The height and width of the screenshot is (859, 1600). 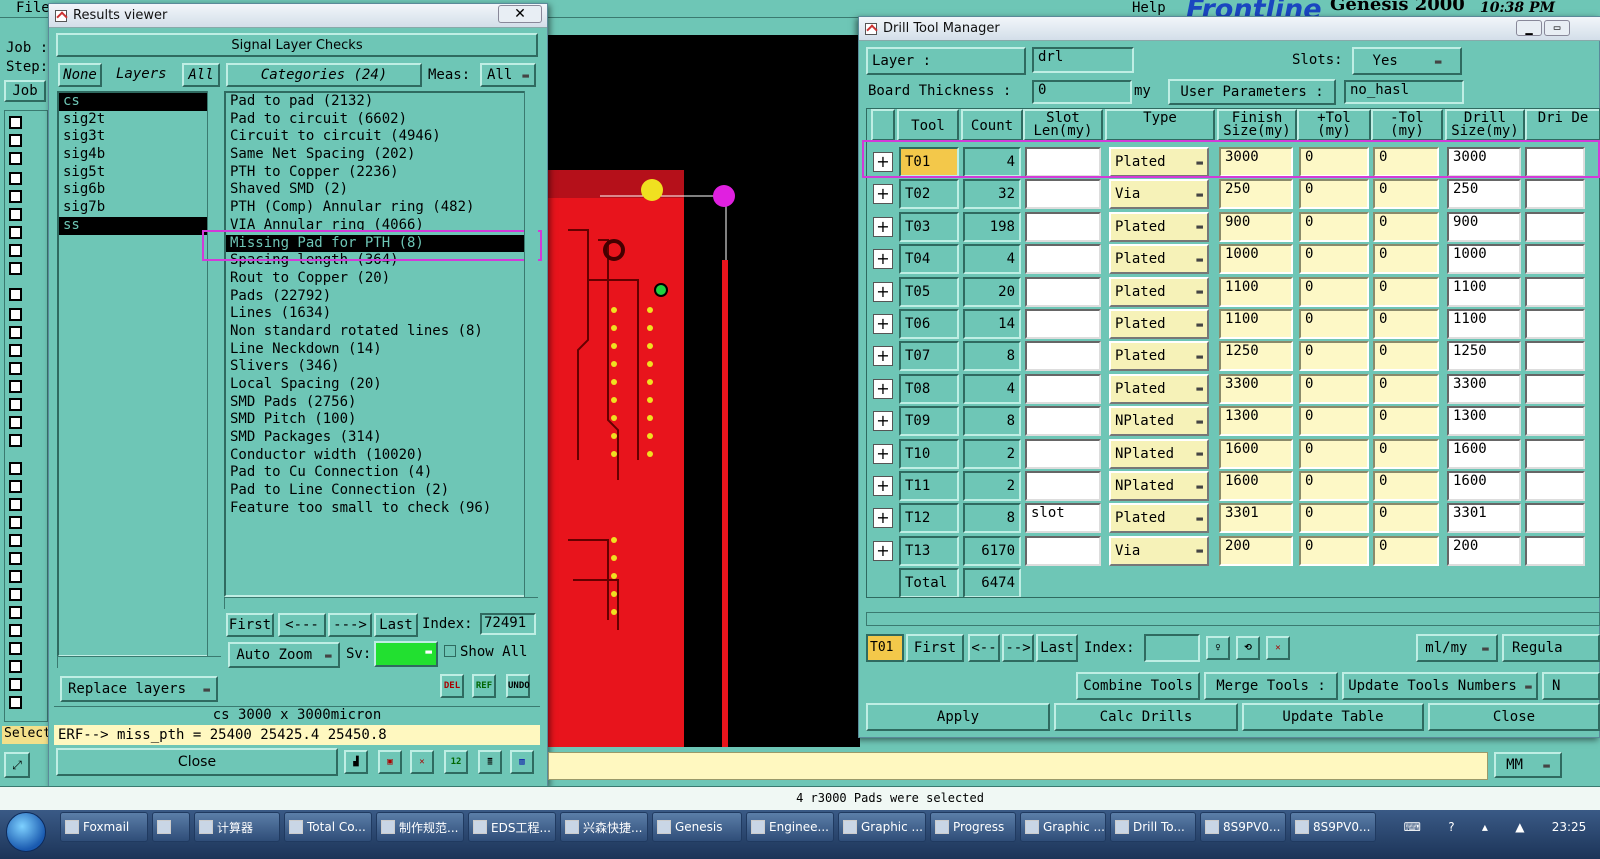 What do you see at coordinates (375, 367) in the screenshot?
I see `category-item: Slivers (346)` at bounding box center [375, 367].